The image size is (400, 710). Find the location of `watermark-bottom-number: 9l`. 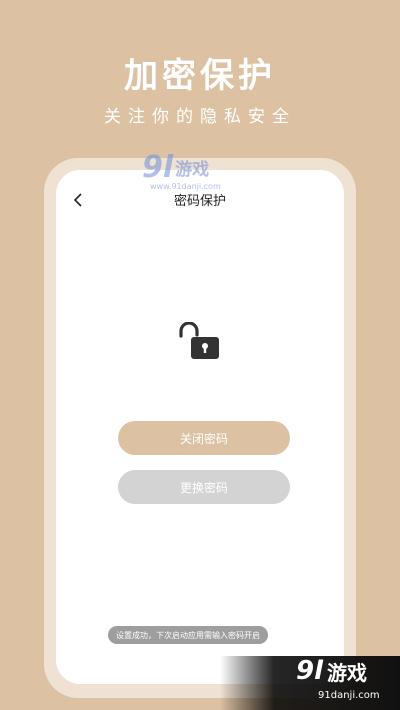

watermark-bottom-number: 9l is located at coordinates (310, 671).